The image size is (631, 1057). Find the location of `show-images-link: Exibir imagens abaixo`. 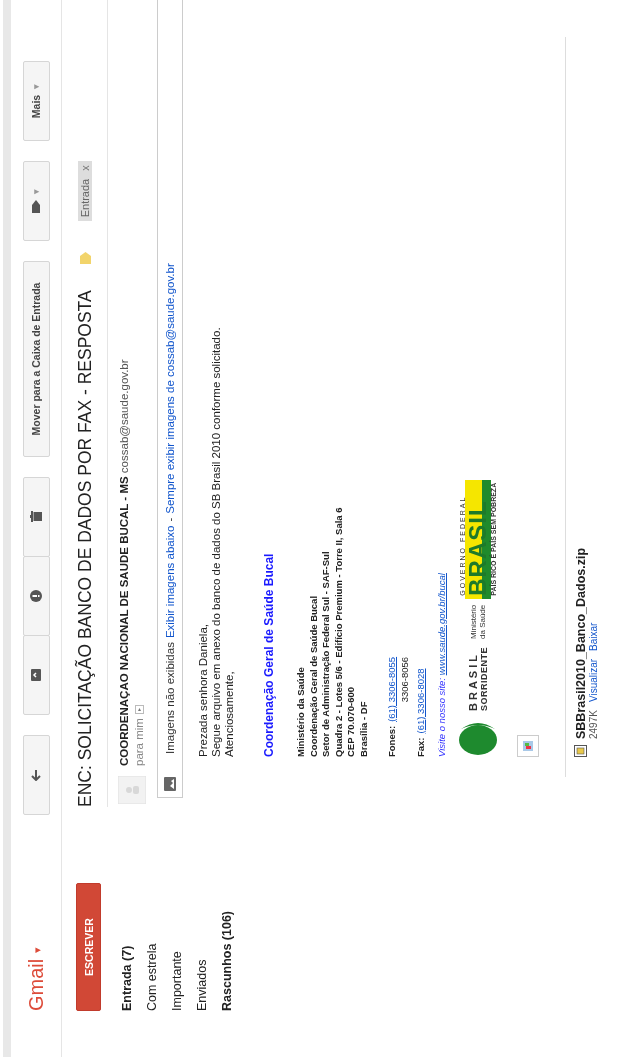

show-images-link: Exibir imagens abaixo is located at coordinates (170, 582).